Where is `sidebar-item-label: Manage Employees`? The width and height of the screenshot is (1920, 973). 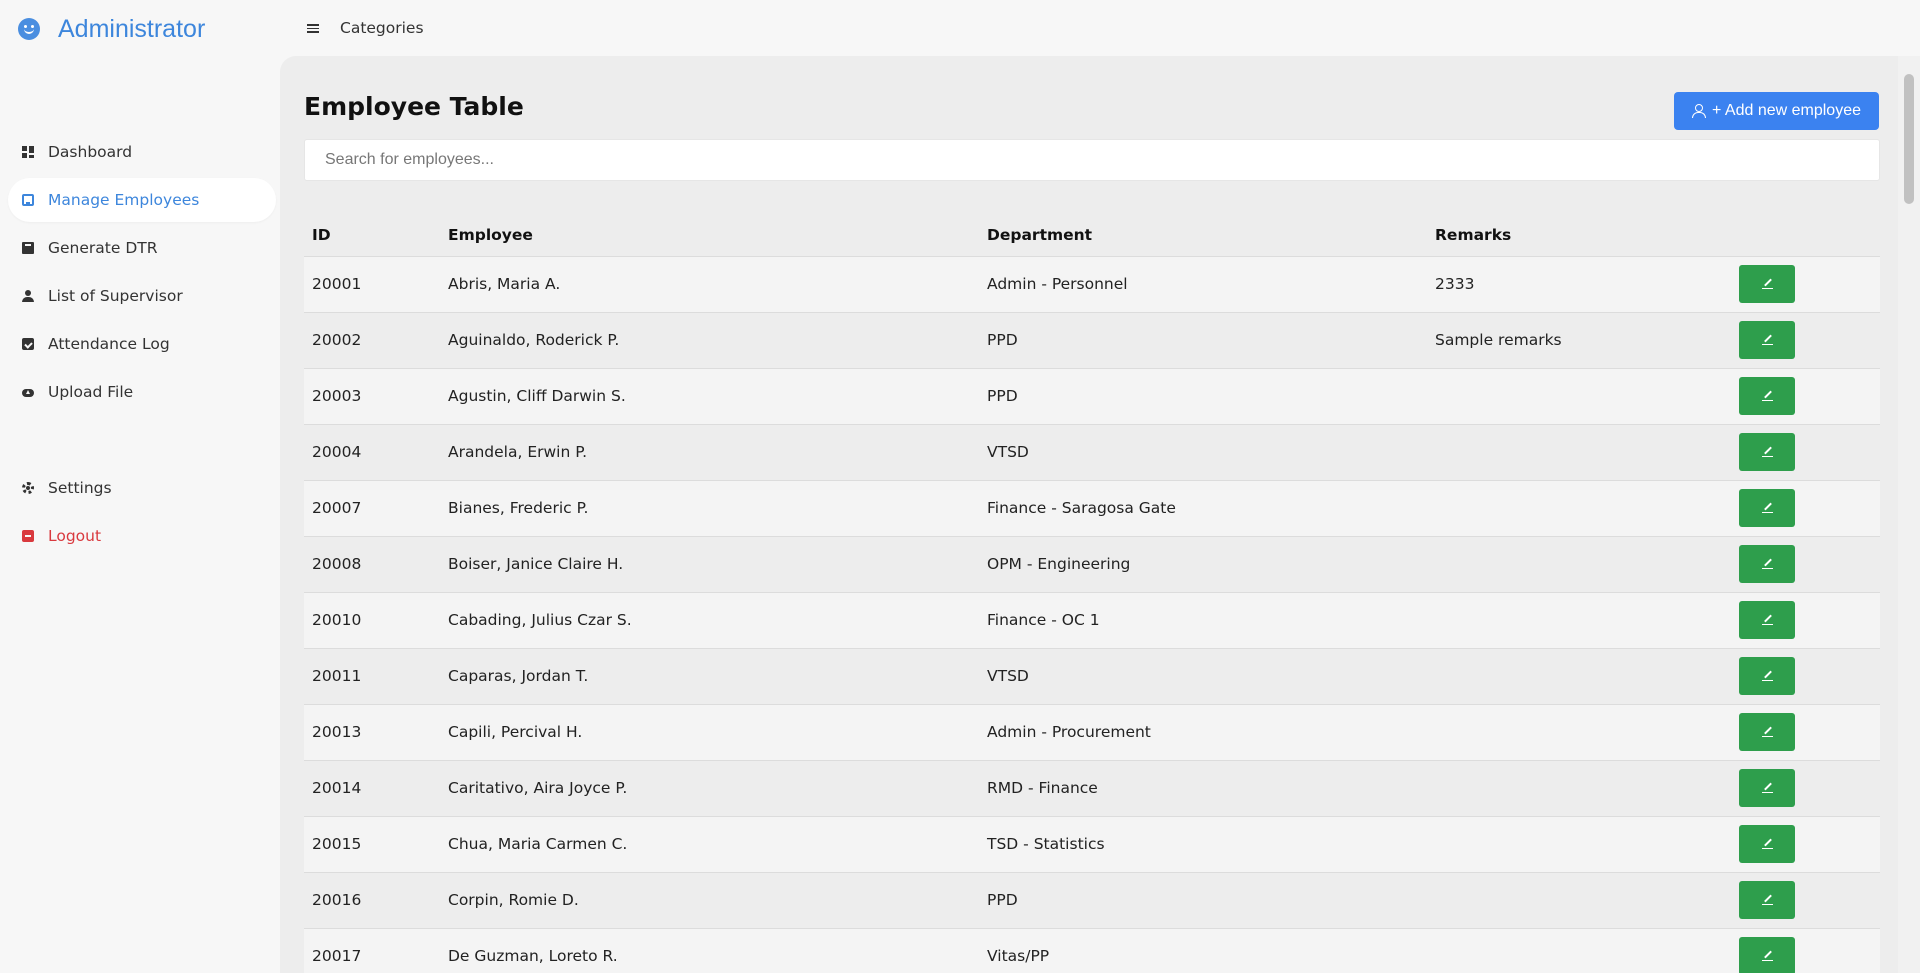 sidebar-item-label: Manage Employees is located at coordinates (124, 200).